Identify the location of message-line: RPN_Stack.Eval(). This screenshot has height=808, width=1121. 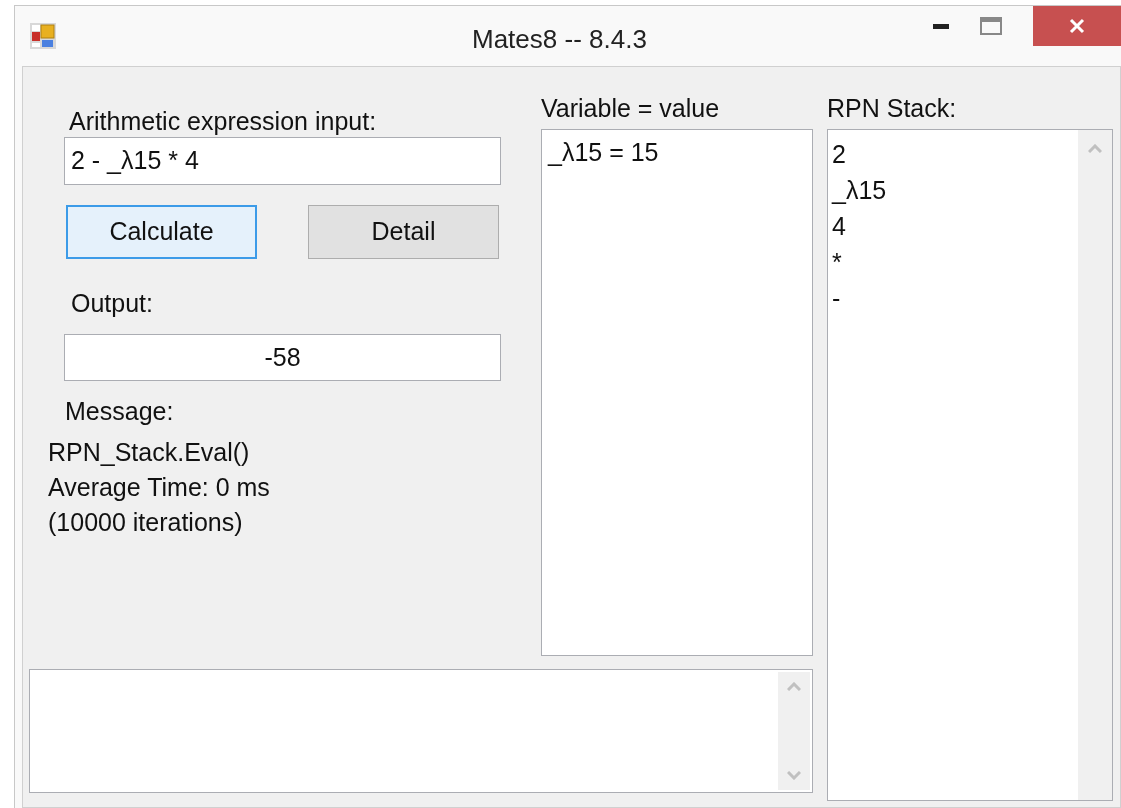
(149, 452).